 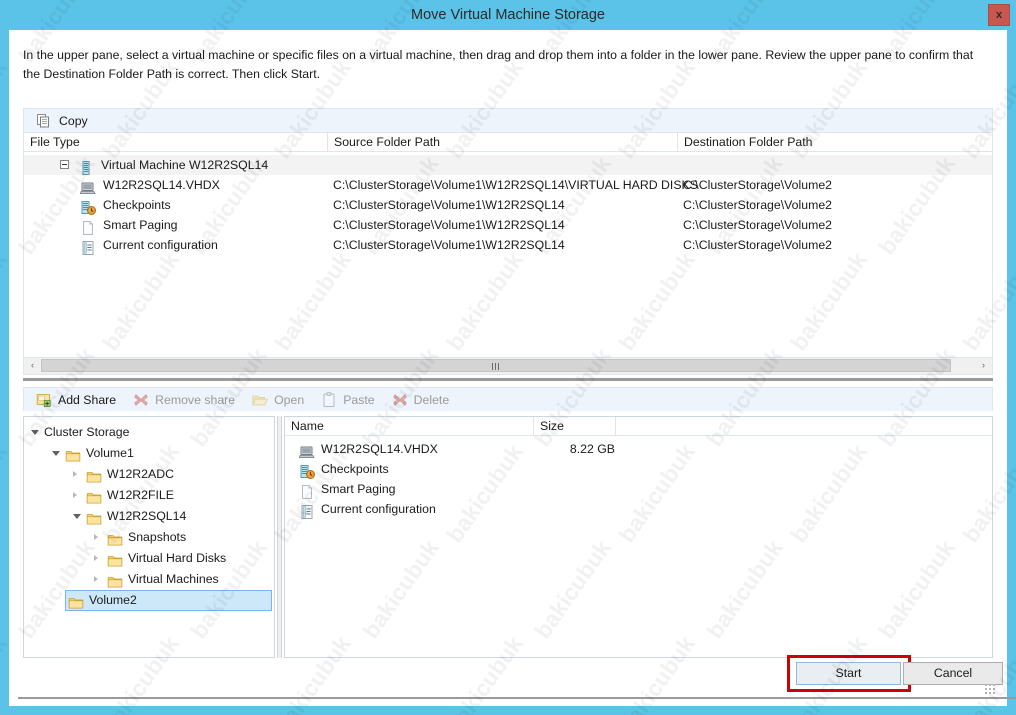 I want to click on upper-col-header-file-type: File Type, so click(x=175, y=142).